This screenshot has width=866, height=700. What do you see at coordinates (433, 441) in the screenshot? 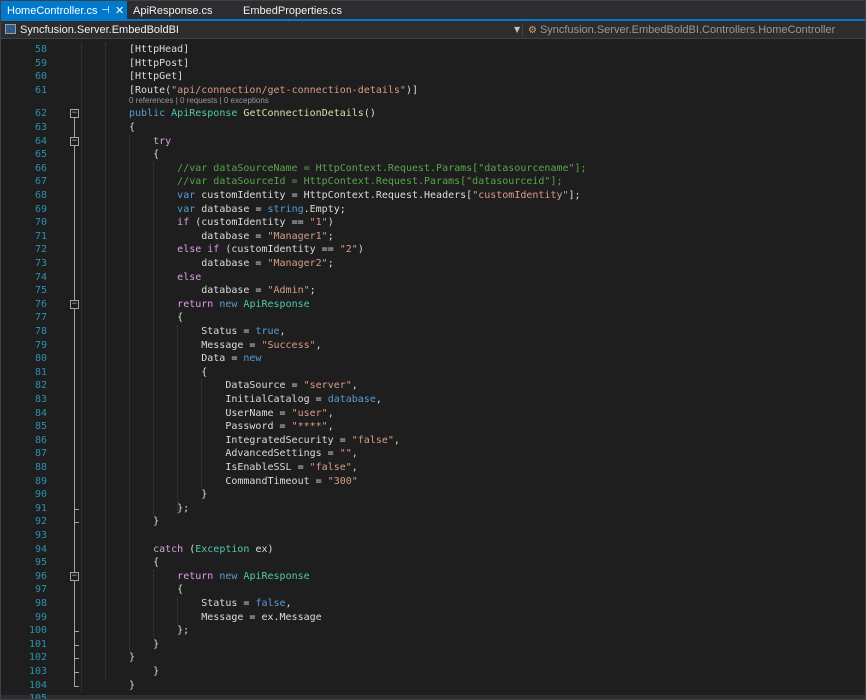
I see `code-line: 86 IntegratedSecurity = "false",` at bounding box center [433, 441].